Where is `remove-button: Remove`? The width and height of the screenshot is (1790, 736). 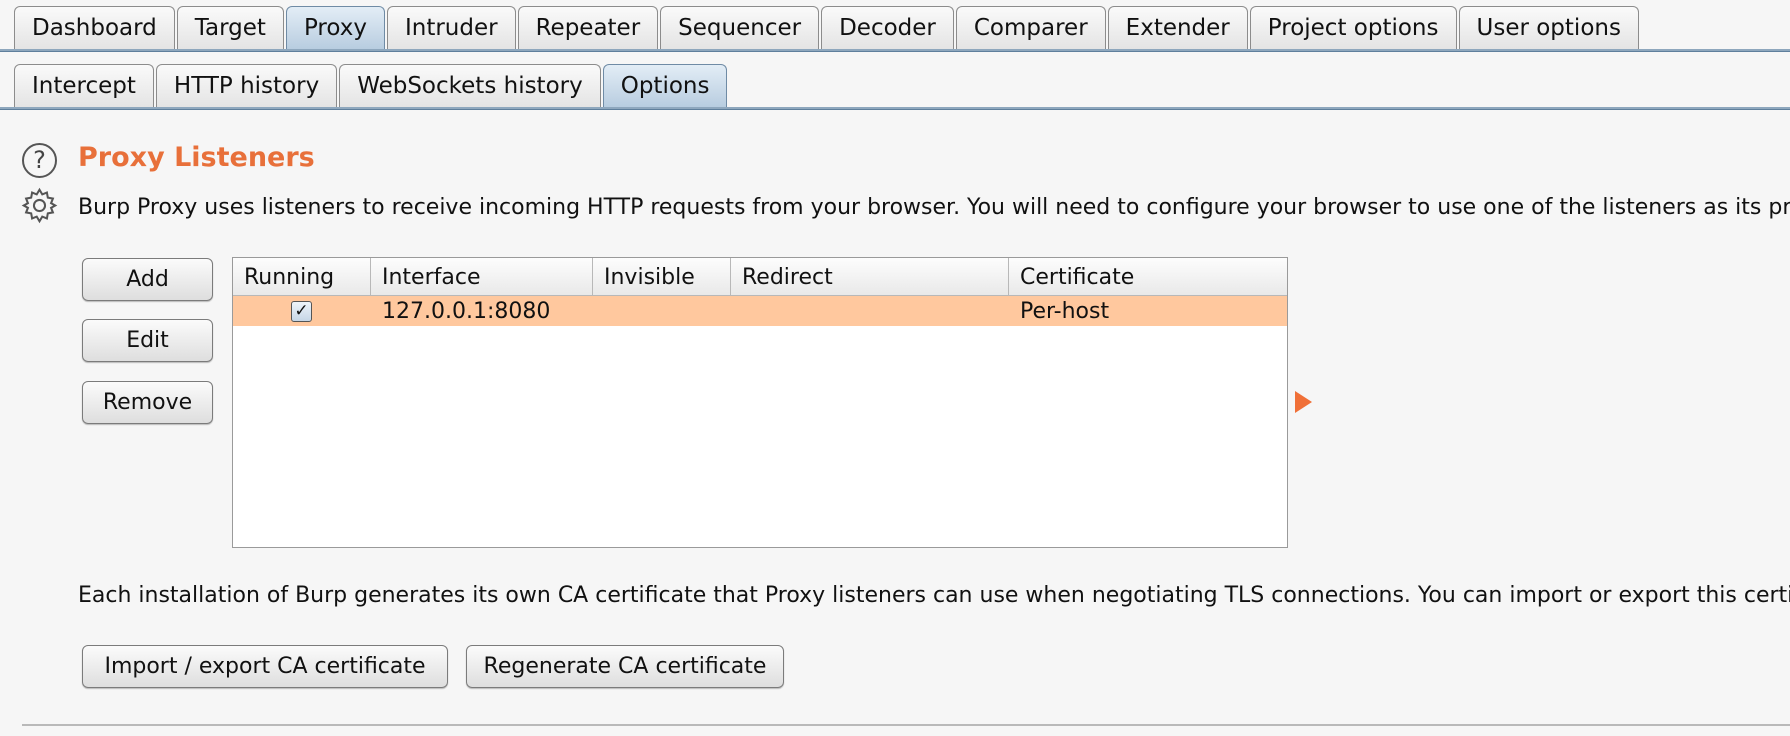
remove-button: Remove is located at coordinates (147, 402).